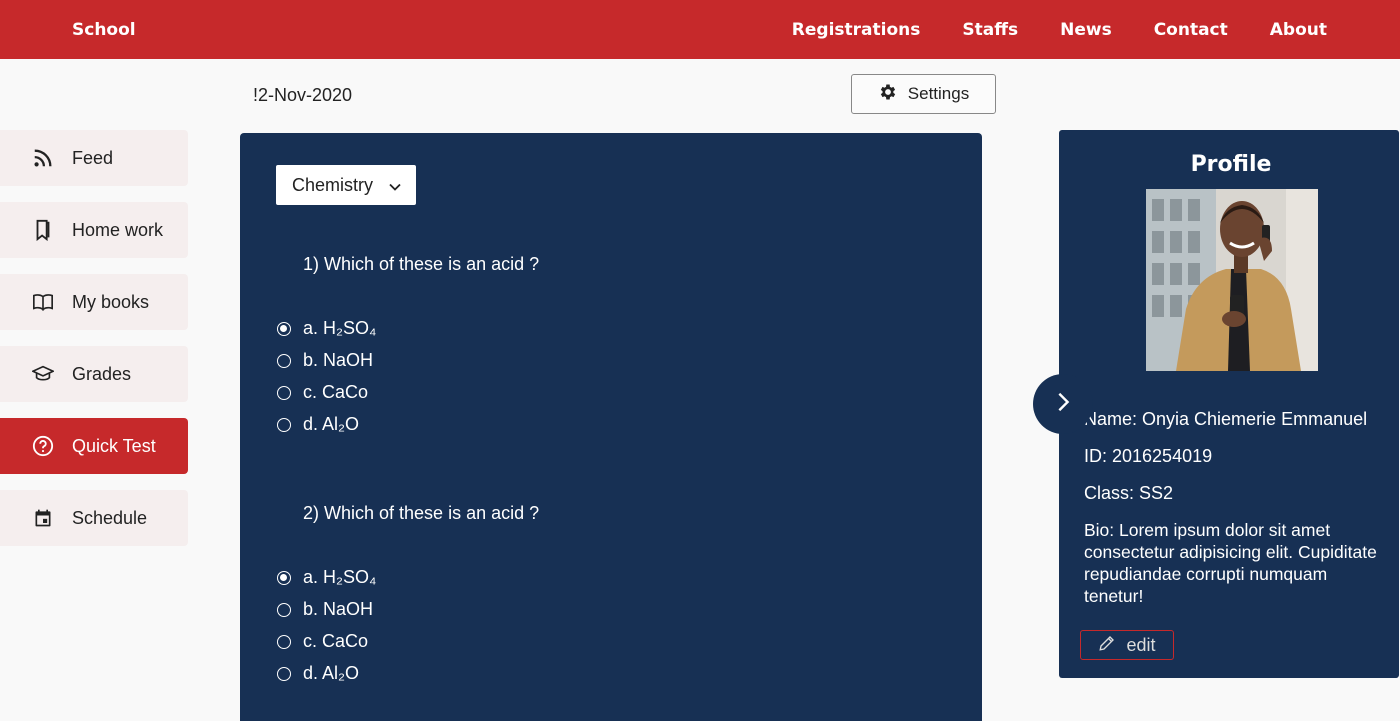 The width and height of the screenshot is (1400, 721). Describe the element at coordinates (1086, 30) in the screenshot. I see `nav-news: News` at that location.